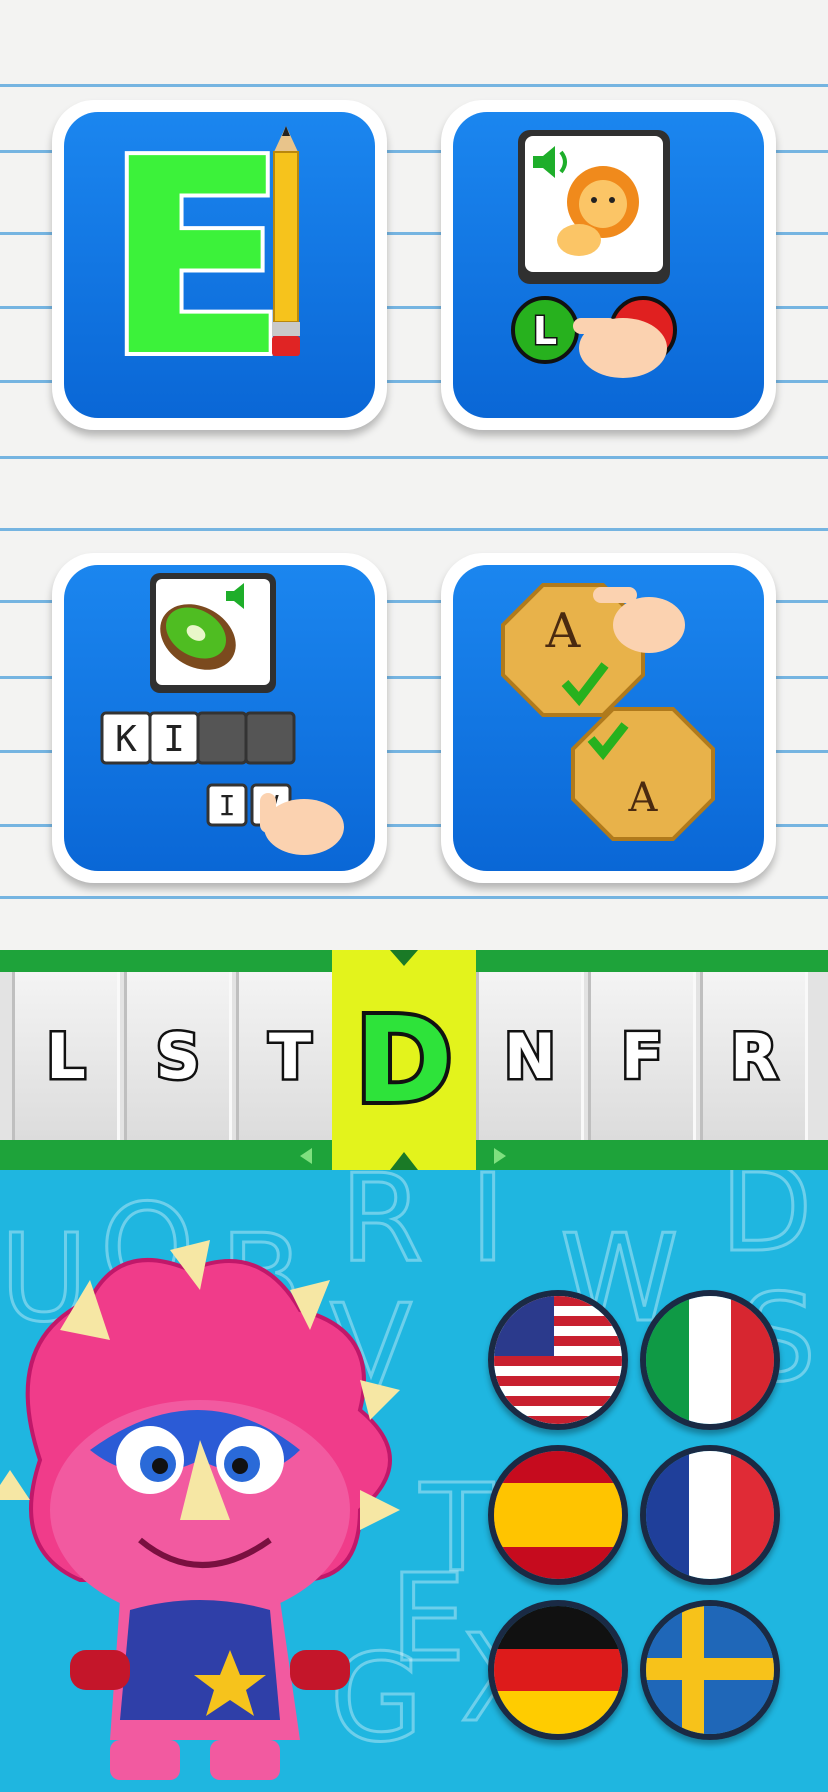 This screenshot has width=828, height=1792. I want to click on language-button-german, so click(558, 1670).